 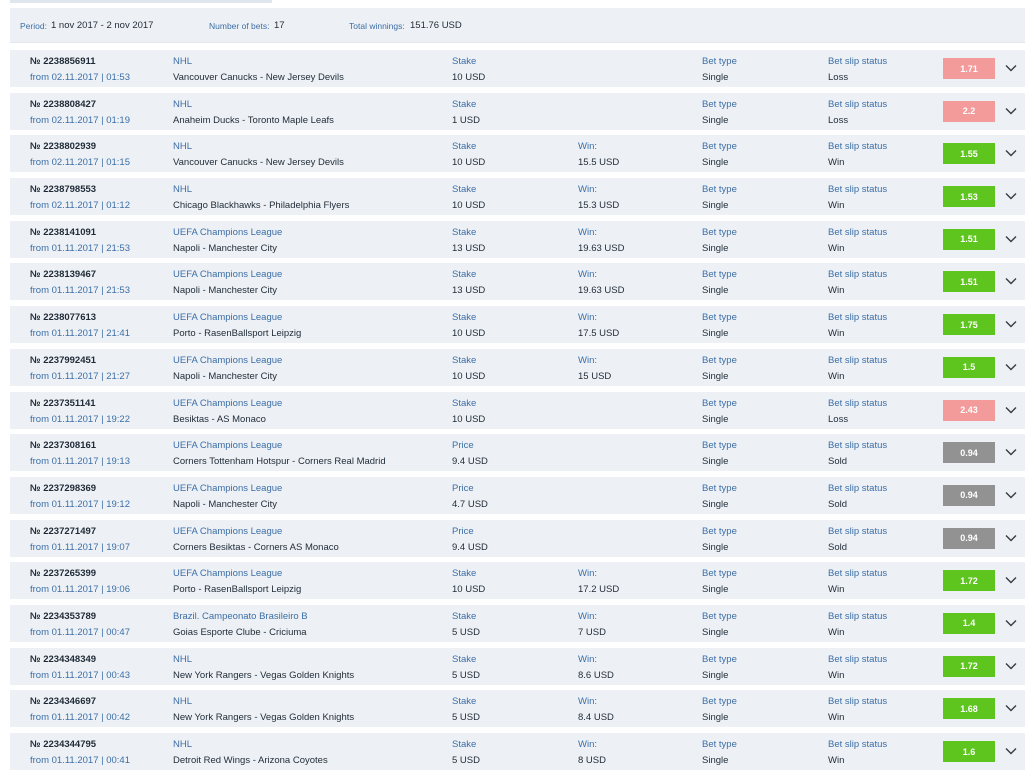 I want to click on bet-id: № 2234346697, so click(x=63, y=702).